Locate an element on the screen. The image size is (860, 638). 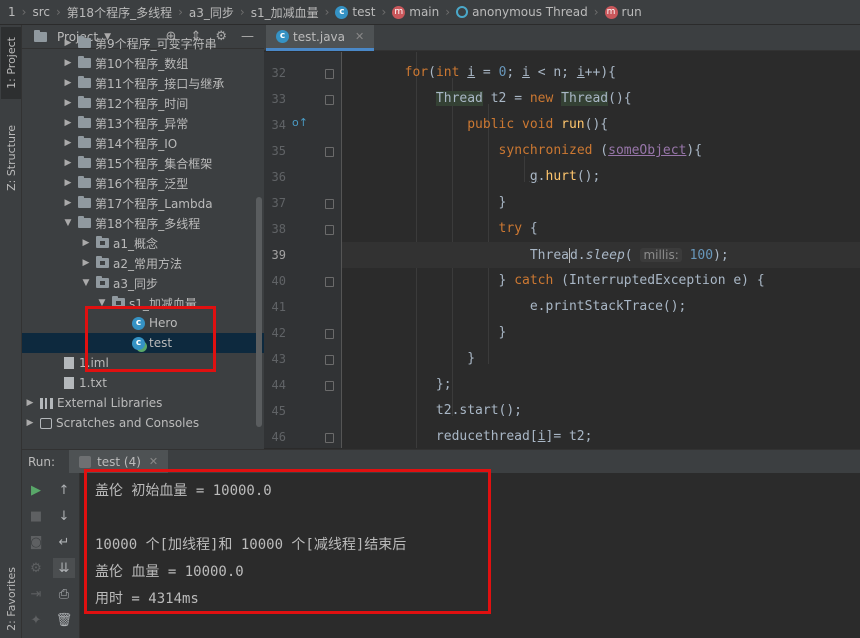
breadcrumb-item: c test is located at coordinates (355, 12).